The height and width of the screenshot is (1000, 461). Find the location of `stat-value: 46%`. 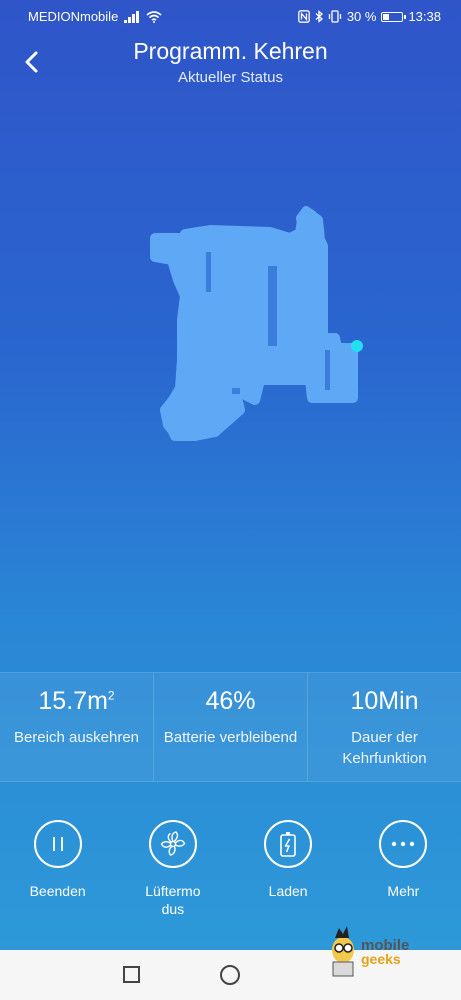

stat-value: 46% is located at coordinates (230, 701).